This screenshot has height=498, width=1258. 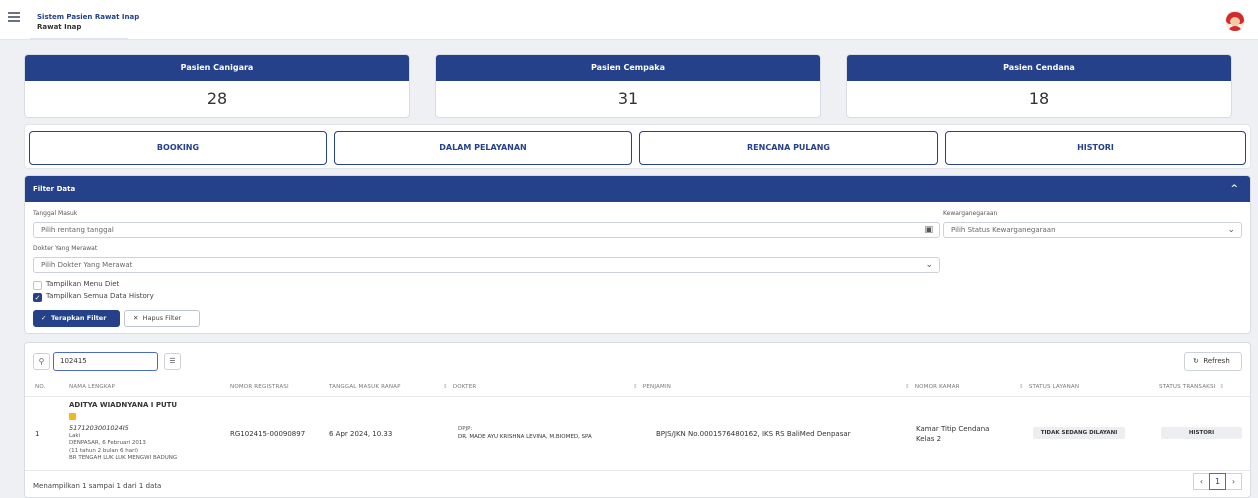 I want to click on history-checkbox: ✓, so click(x=37, y=297).